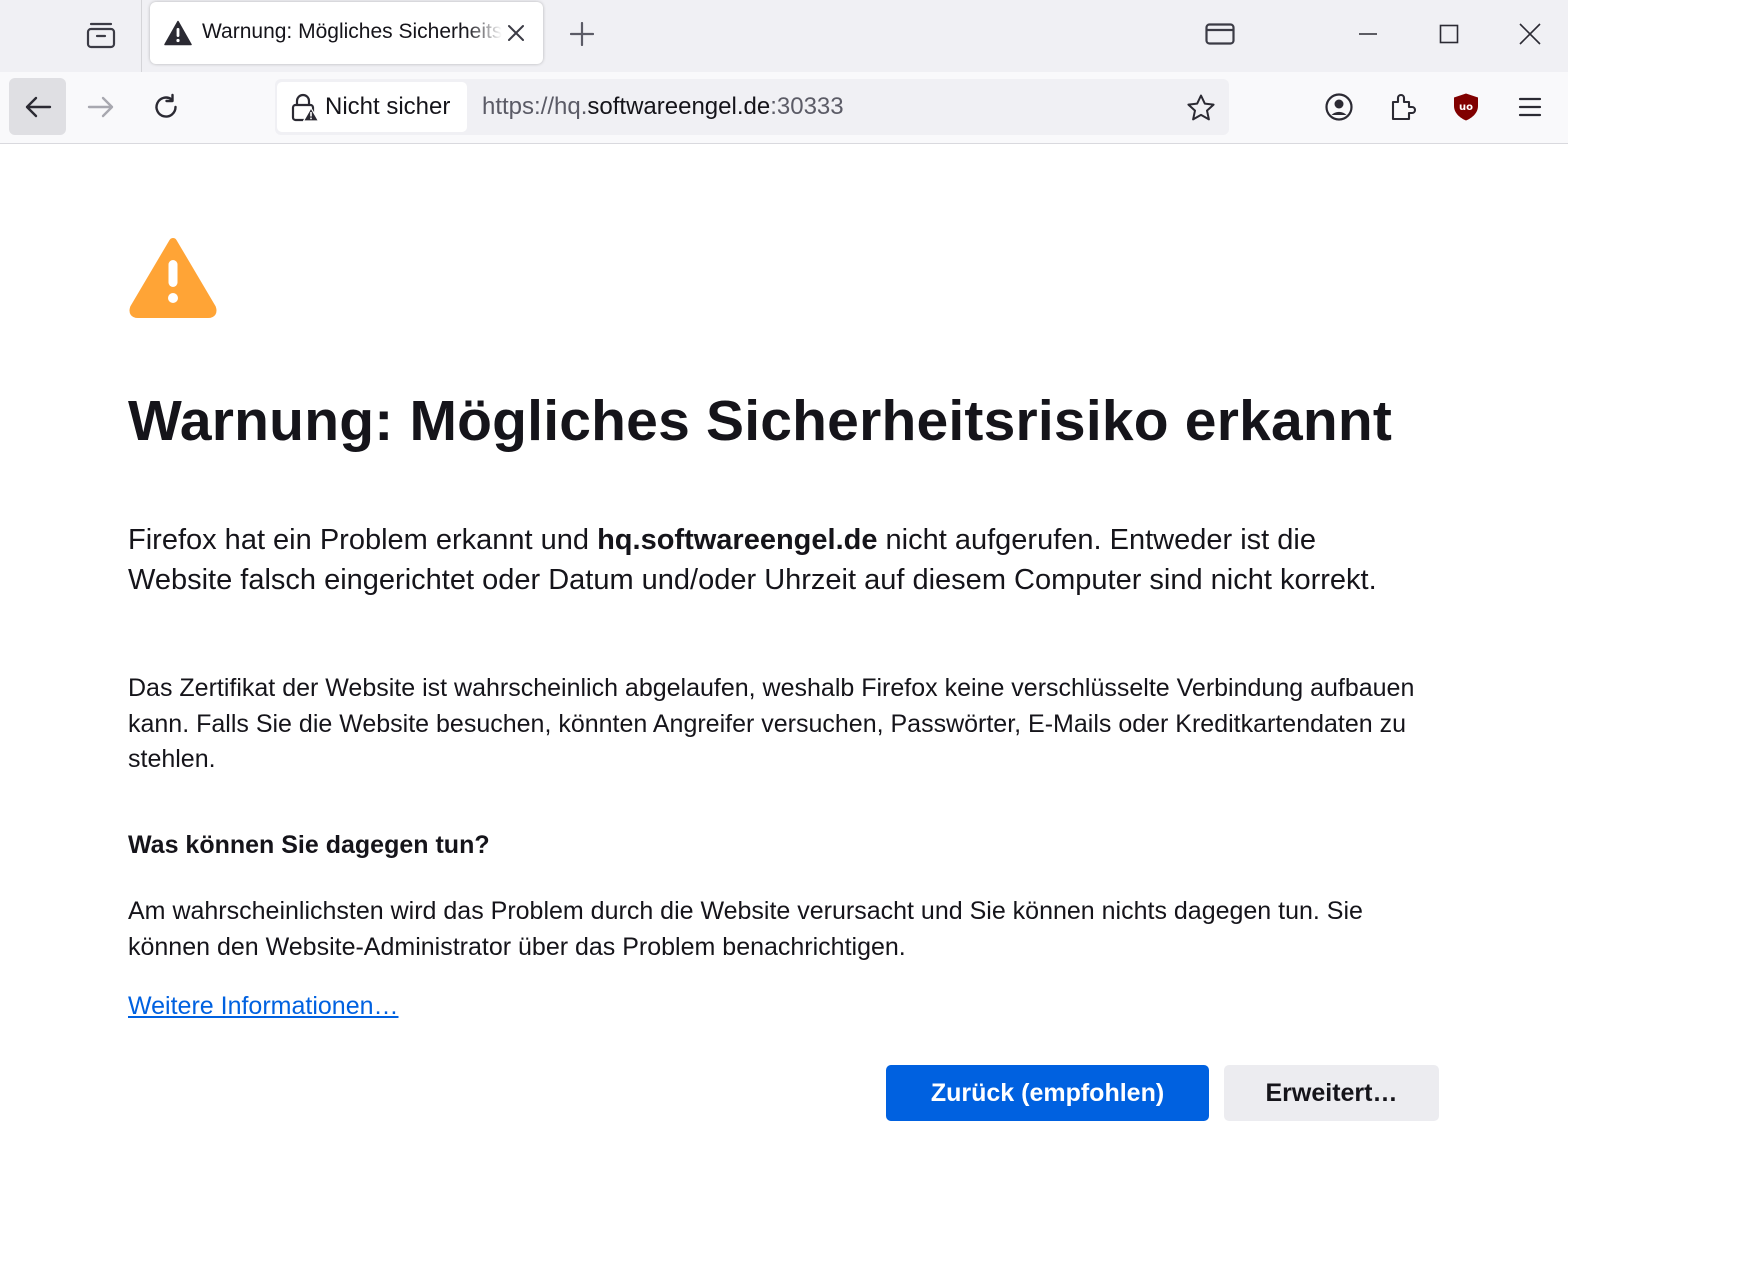  I want to click on back-arrow-icon, so click(38, 106).